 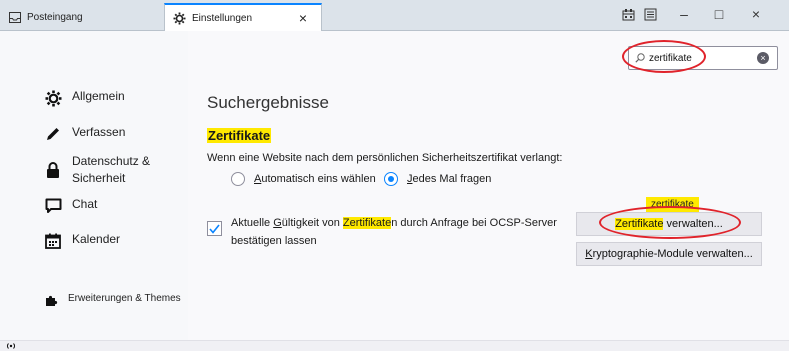 What do you see at coordinates (11, 346) in the screenshot?
I see `connection-icon` at bounding box center [11, 346].